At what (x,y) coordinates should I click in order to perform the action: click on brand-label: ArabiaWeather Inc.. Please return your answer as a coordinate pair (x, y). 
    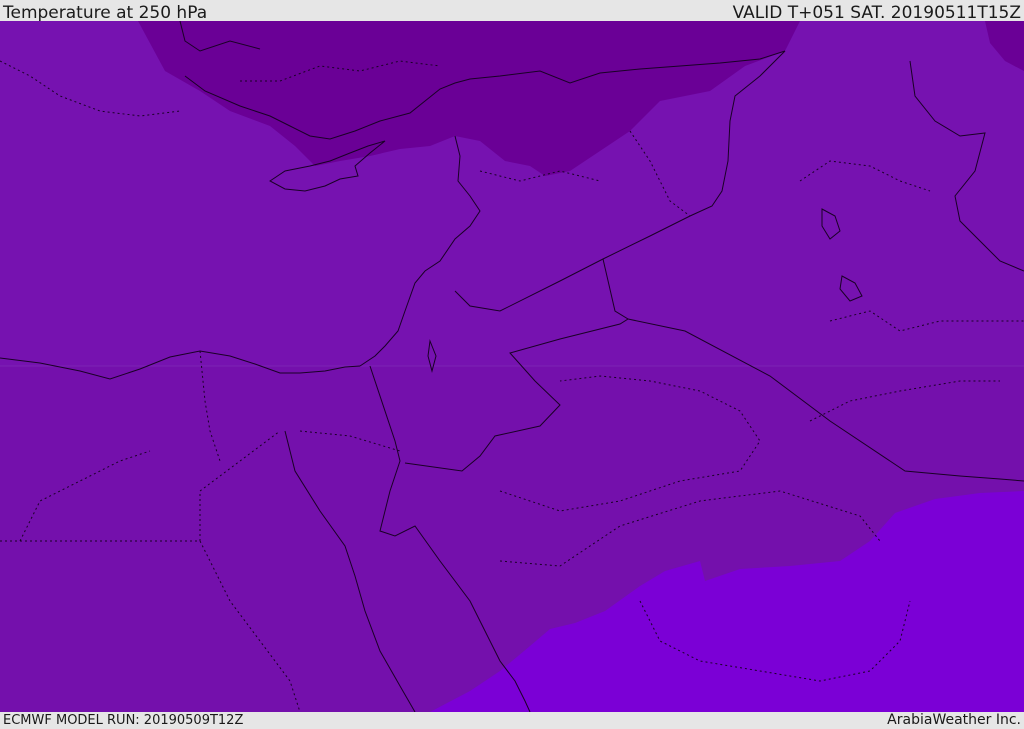
    Looking at the image, I should click on (954, 720).